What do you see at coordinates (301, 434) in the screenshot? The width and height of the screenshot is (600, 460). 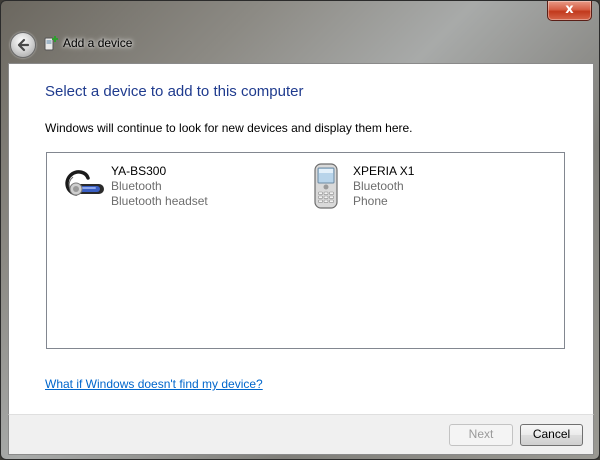 I see `button-bar: Next Cancel` at bounding box center [301, 434].